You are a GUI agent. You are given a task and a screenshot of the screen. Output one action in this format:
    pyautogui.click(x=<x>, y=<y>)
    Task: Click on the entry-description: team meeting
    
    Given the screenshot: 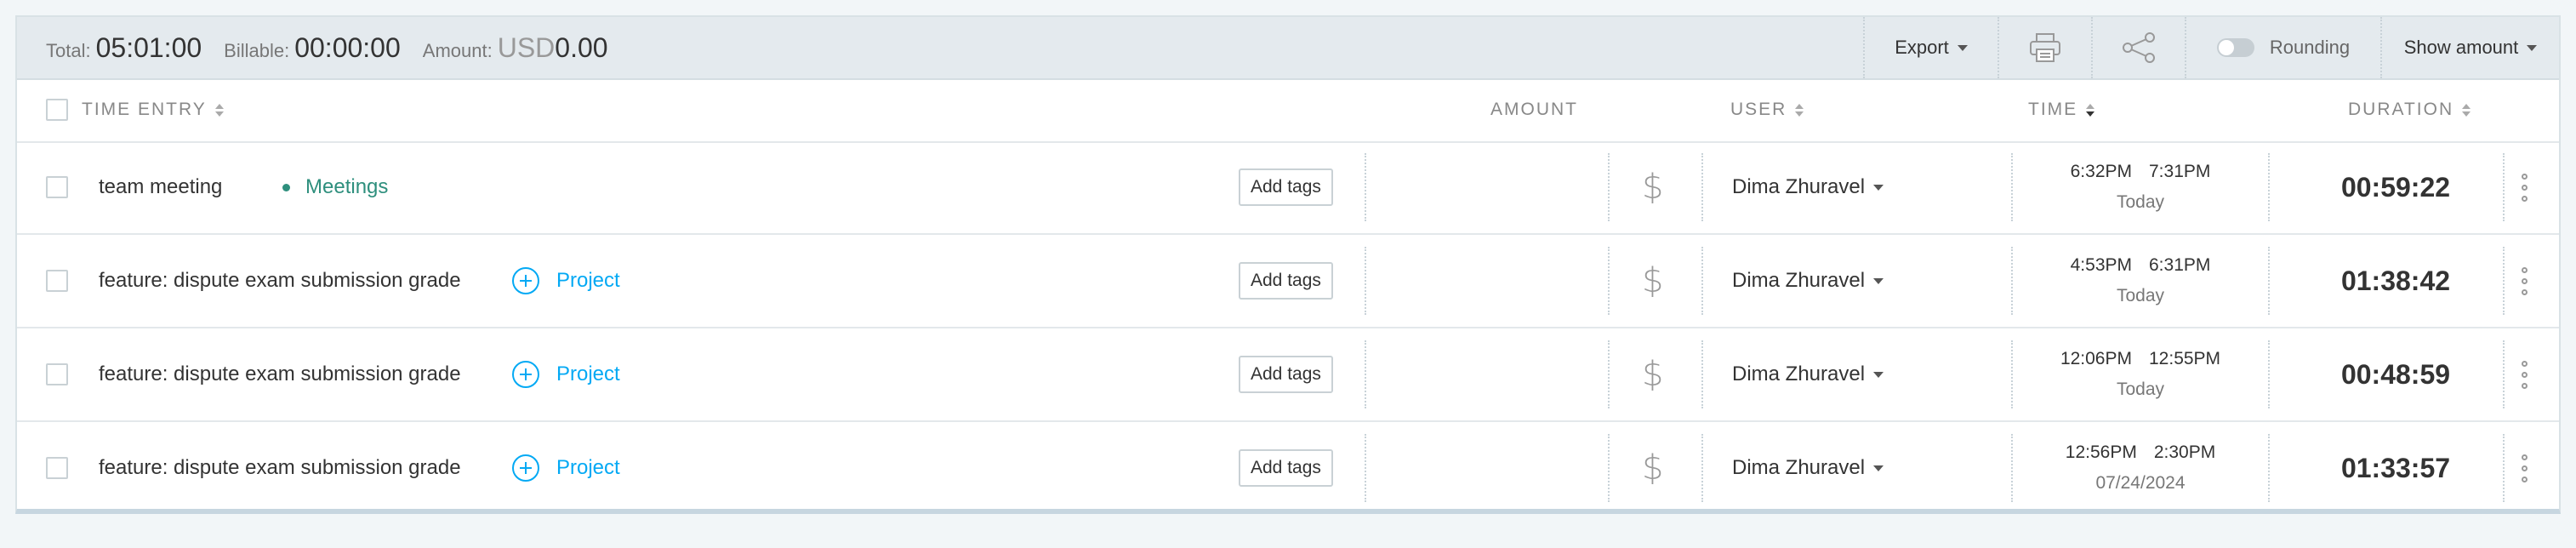 What is the action you would take?
    pyautogui.click(x=160, y=187)
    